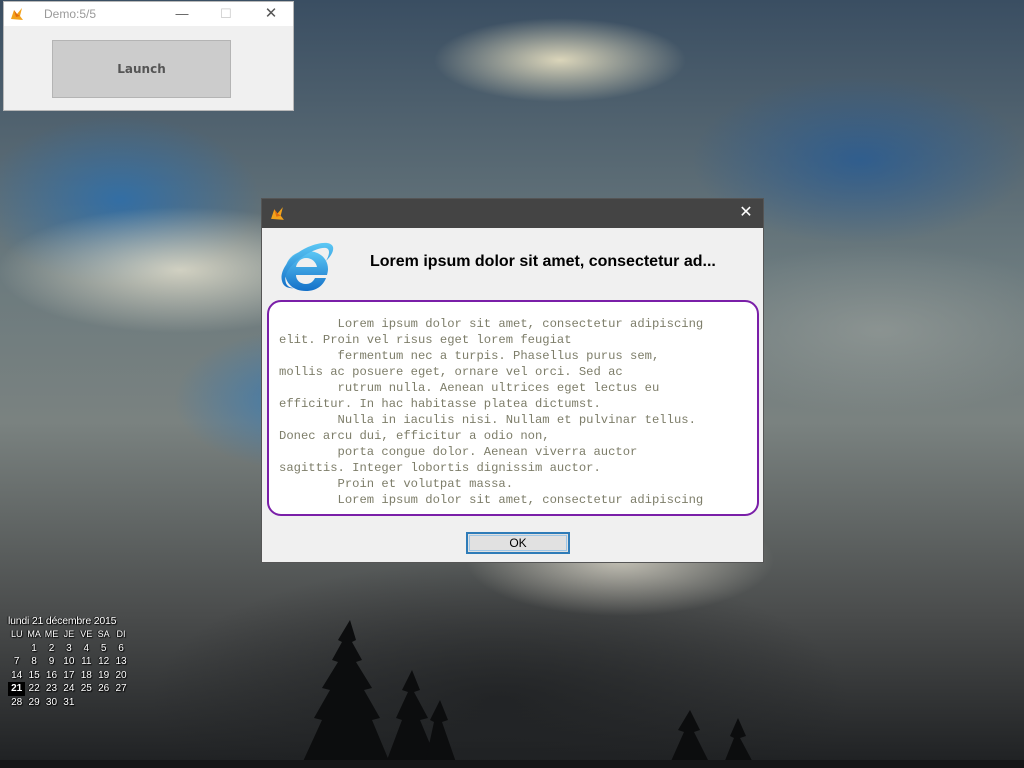  Describe the element at coordinates (103, 634) in the screenshot. I see `weekday-label: SA` at that location.